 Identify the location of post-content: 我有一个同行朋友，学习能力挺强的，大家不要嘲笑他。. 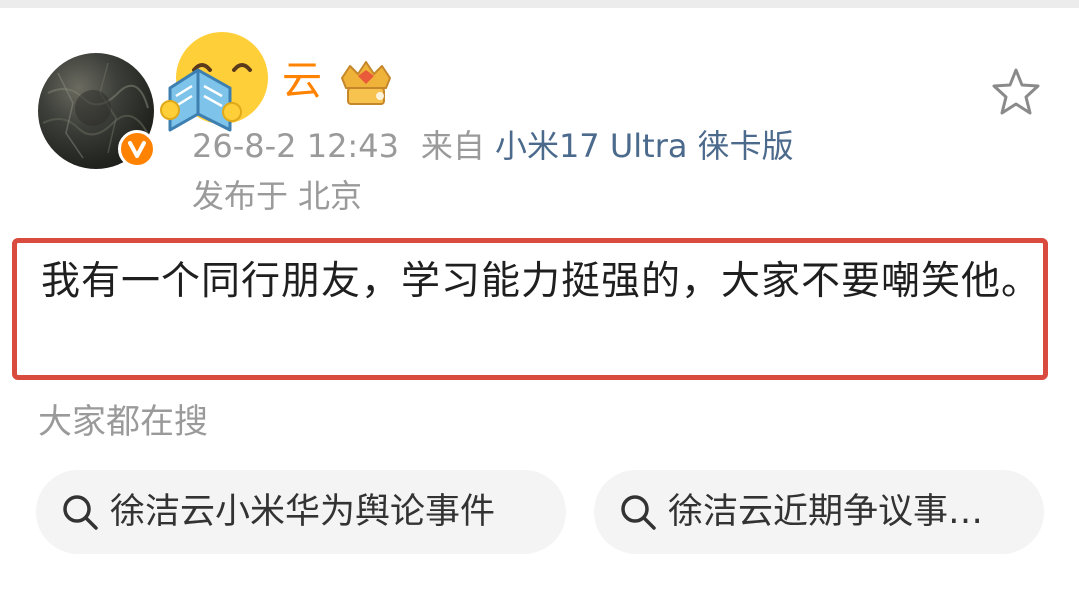
(541, 281).